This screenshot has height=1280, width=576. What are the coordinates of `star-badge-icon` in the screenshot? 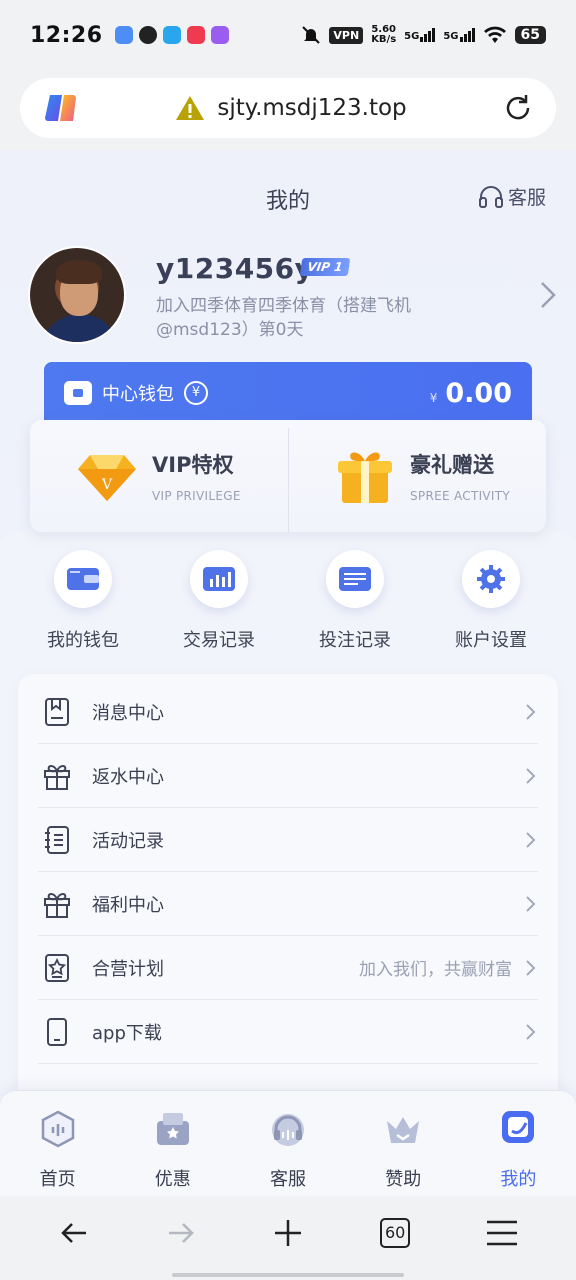 It's located at (57, 967).